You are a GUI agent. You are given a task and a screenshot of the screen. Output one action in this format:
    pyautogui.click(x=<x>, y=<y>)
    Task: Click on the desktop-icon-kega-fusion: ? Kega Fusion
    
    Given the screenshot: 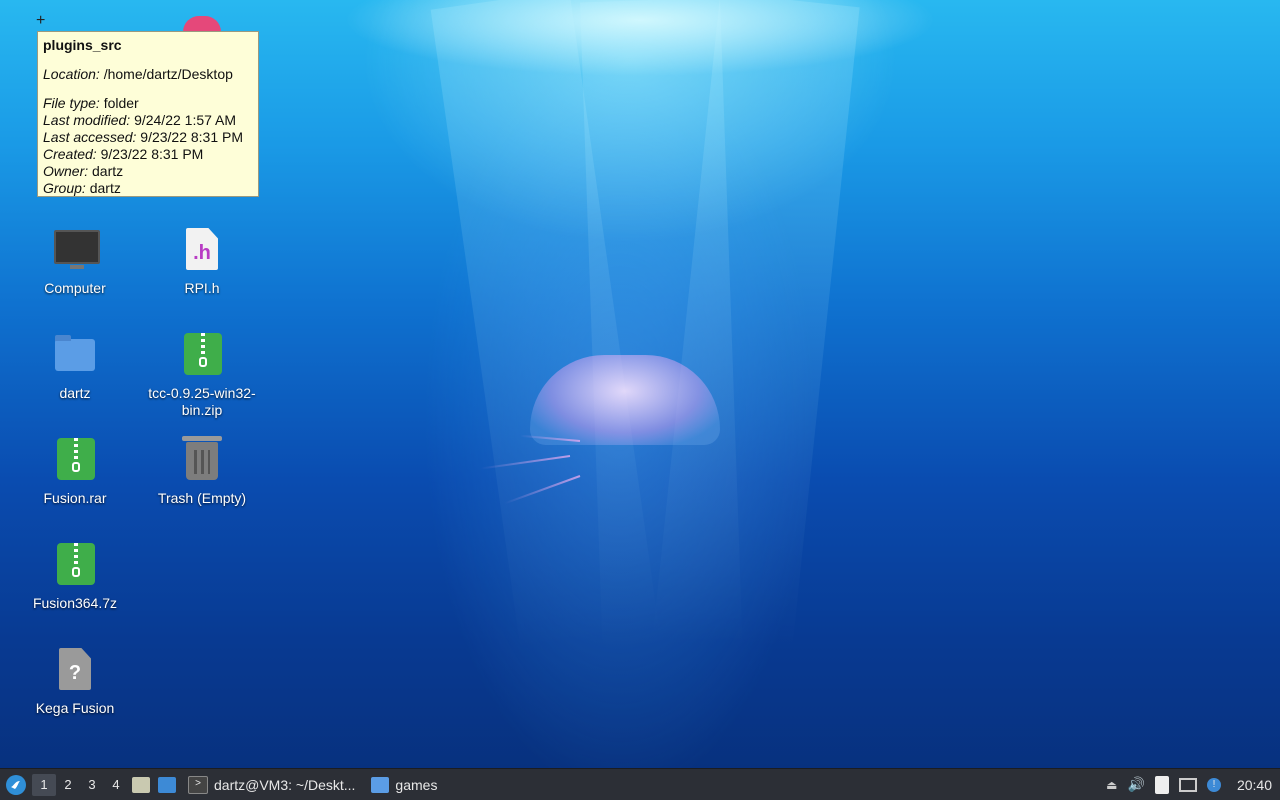 What is the action you would take?
    pyautogui.click(x=75, y=681)
    